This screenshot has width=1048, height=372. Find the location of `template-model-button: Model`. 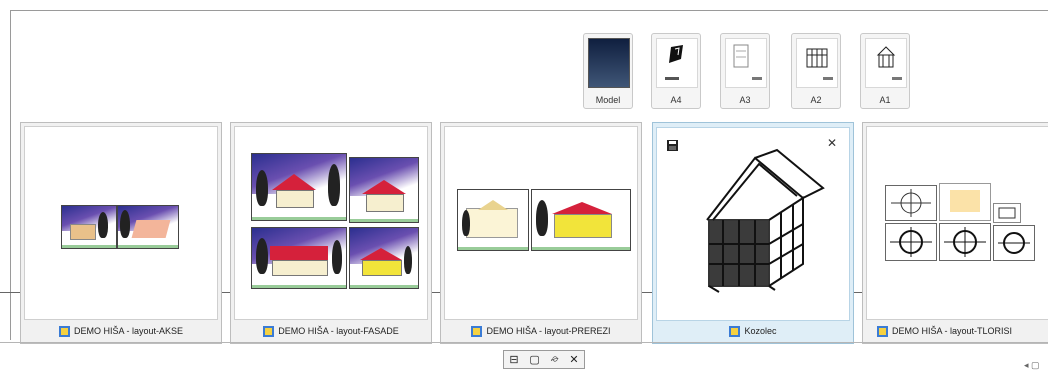

template-model-button: Model is located at coordinates (608, 71).